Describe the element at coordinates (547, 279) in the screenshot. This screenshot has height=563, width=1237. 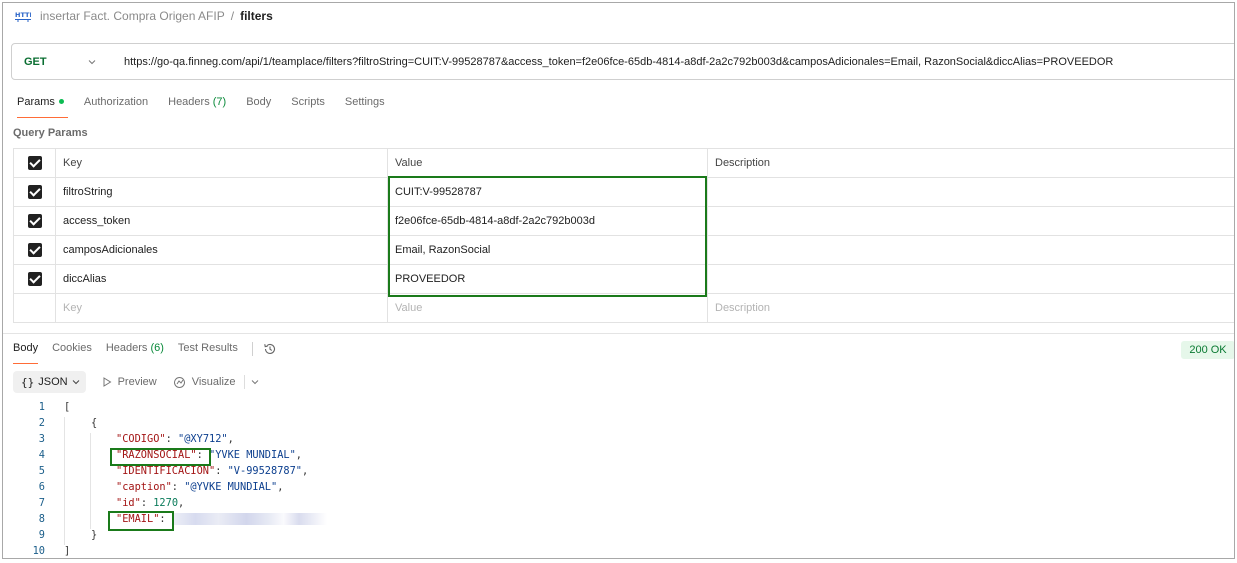
I see `param-value: PROVEEDOR` at that location.